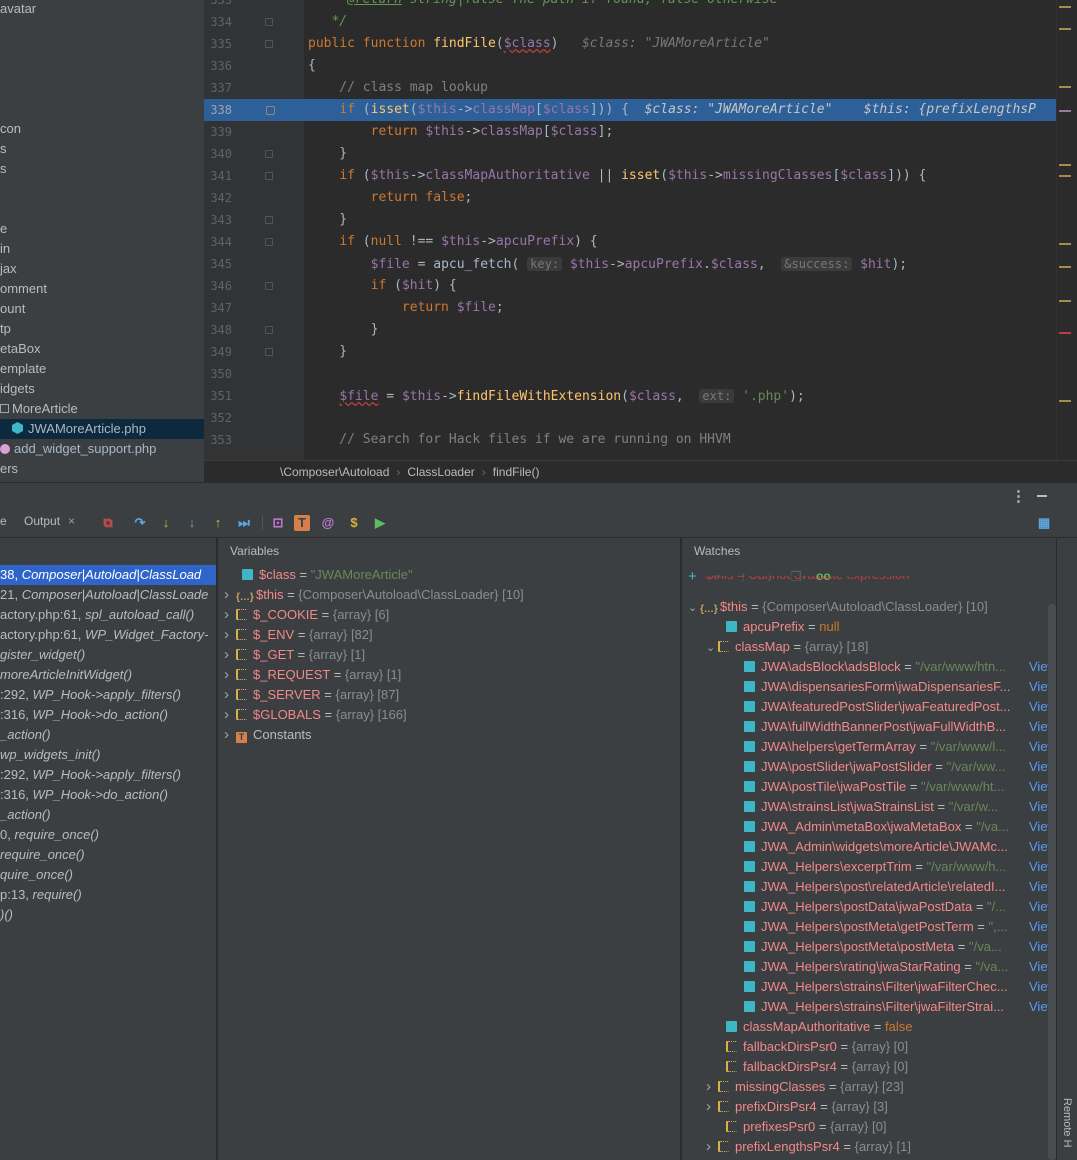 This screenshot has height=1160, width=1077. Describe the element at coordinates (334, 472) in the screenshot. I see `breadcrumb-namespace: \Composer\Autoload` at that location.